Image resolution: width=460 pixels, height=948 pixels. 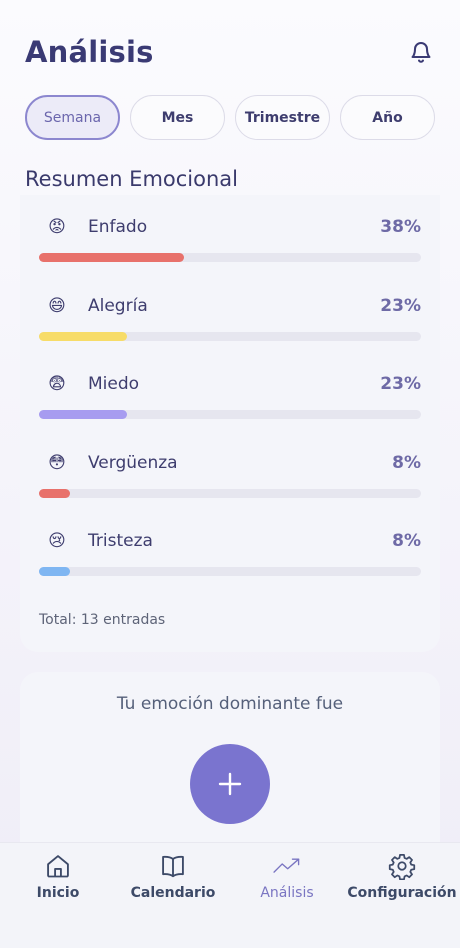 I want to click on total-entries: Total: 13 entradas, so click(x=102, y=620).